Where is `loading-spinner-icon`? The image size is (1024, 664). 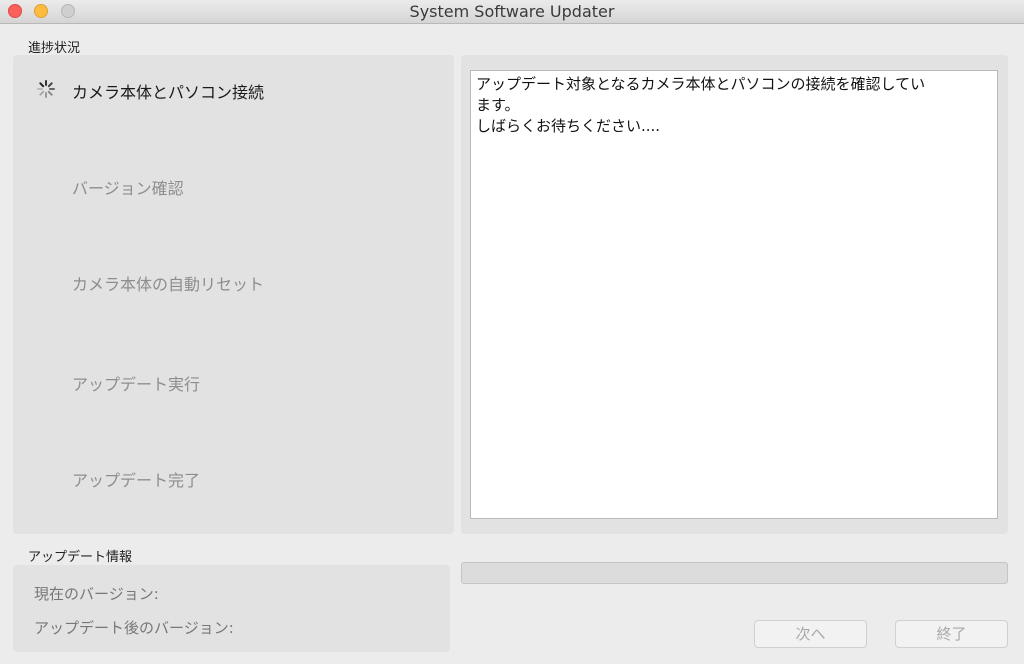 loading-spinner-icon is located at coordinates (46, 89).